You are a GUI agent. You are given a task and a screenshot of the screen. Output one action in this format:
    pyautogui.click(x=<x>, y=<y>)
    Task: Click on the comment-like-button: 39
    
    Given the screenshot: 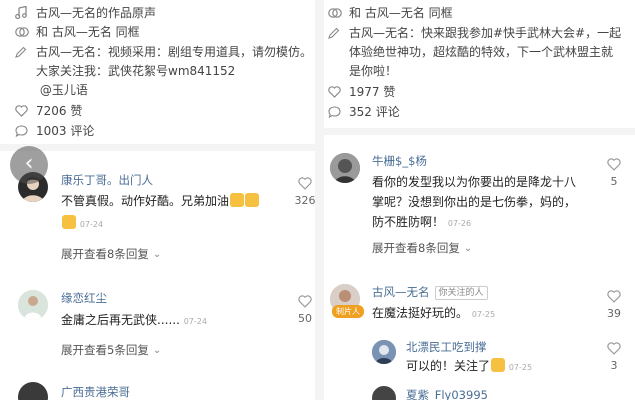 What is the action you would take?
    pyautogui.click(x=614, y=305)
    